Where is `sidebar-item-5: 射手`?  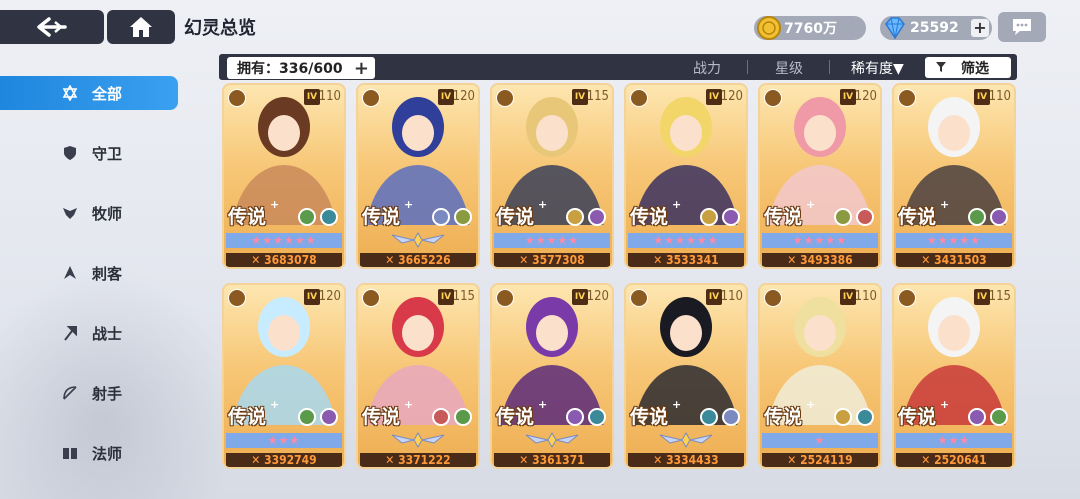
sidebar-item-5: 射手 is located at coordinates (90, 393).